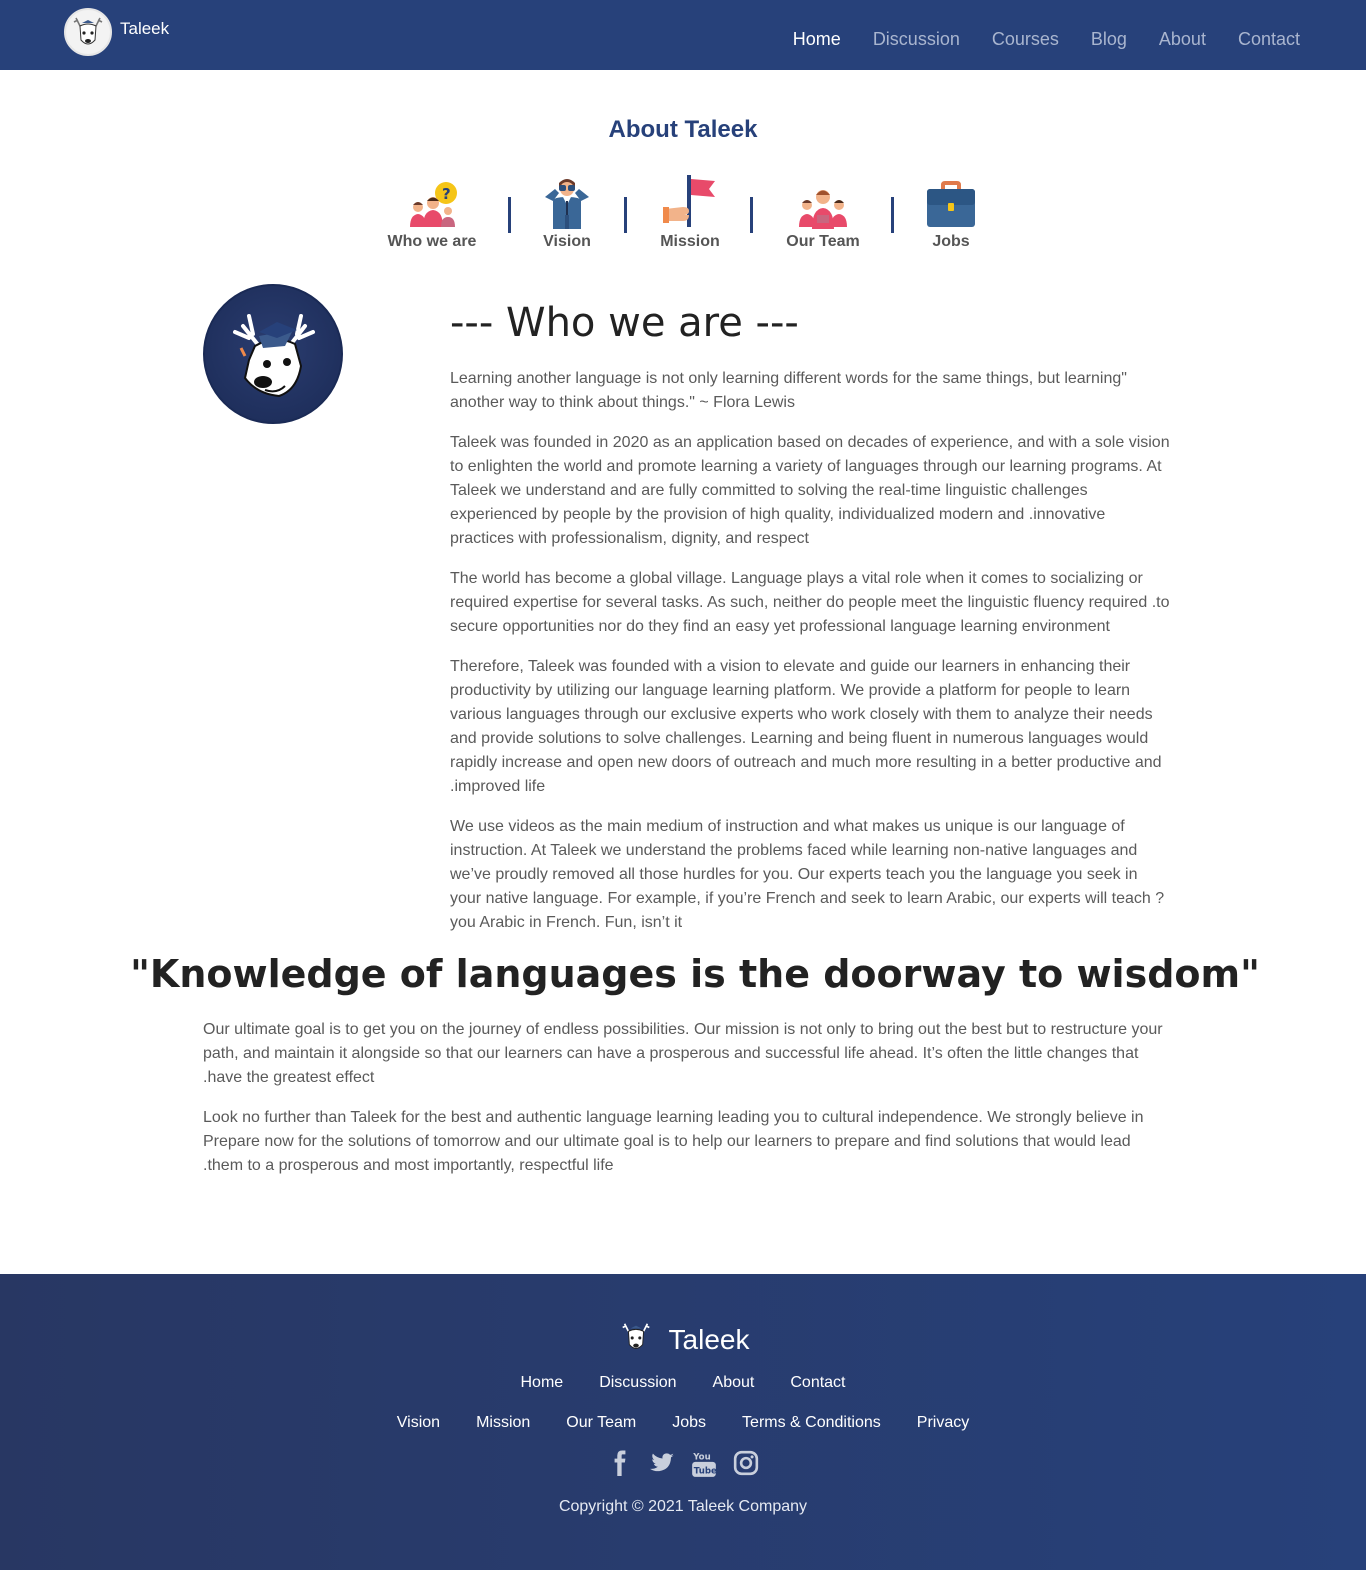 The height and width of the screenshot is (1570, 1366). Describe the element at coordinates (683, 1506) in the screenshot. I see `copyright-text: Copyright © 2021 Taleek Company` at that location.